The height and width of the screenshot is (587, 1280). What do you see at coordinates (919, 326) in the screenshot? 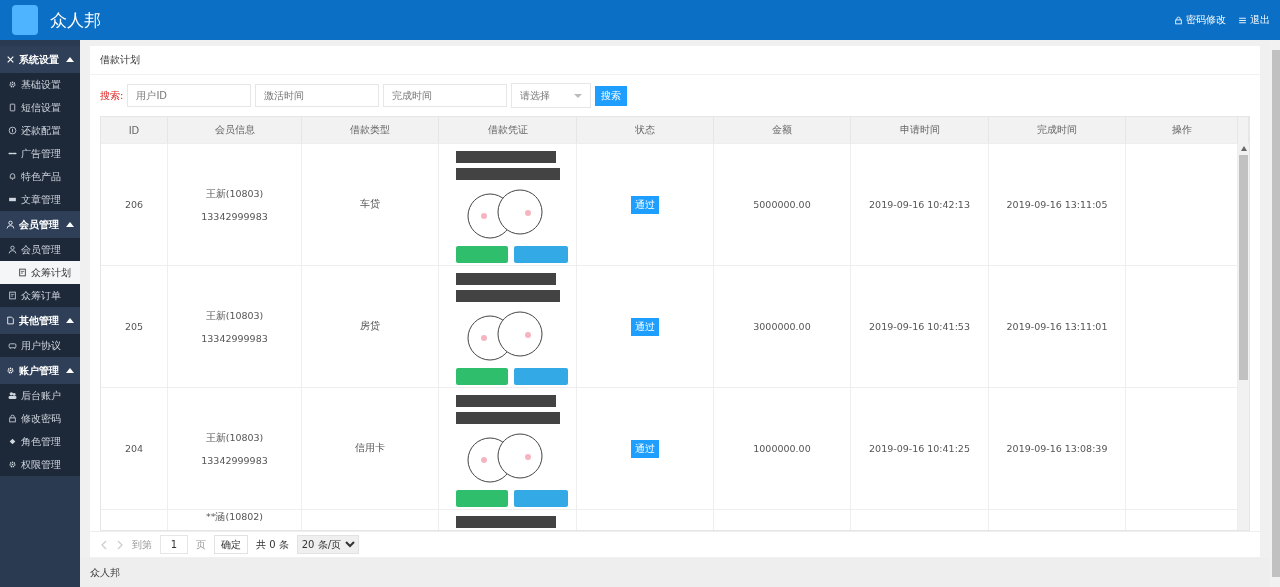
I see `table-cell: 2019-09-16 10:41:53` at bounding box center [919, 326].